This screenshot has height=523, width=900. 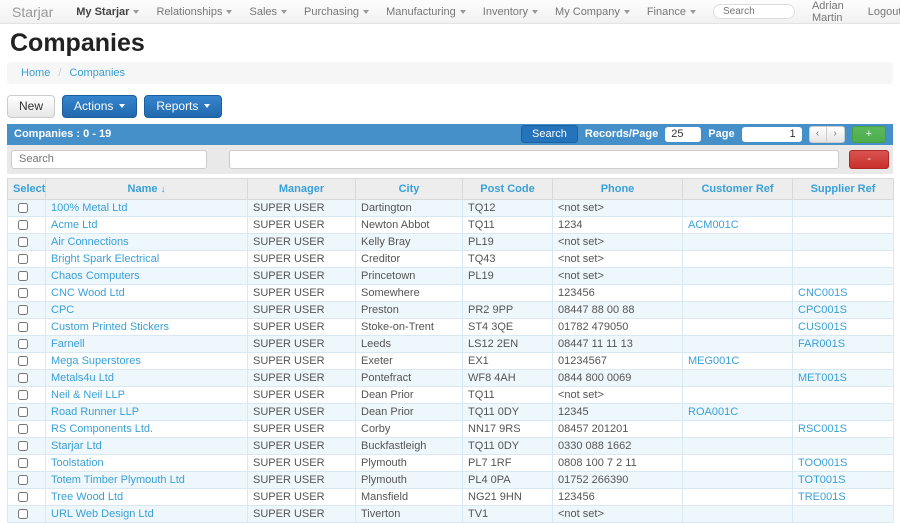 What do you see at coordinates (737, 188) in the screenshot?
I see `header-customer-ref: Customer Ref` at bounding box center [737, 188].